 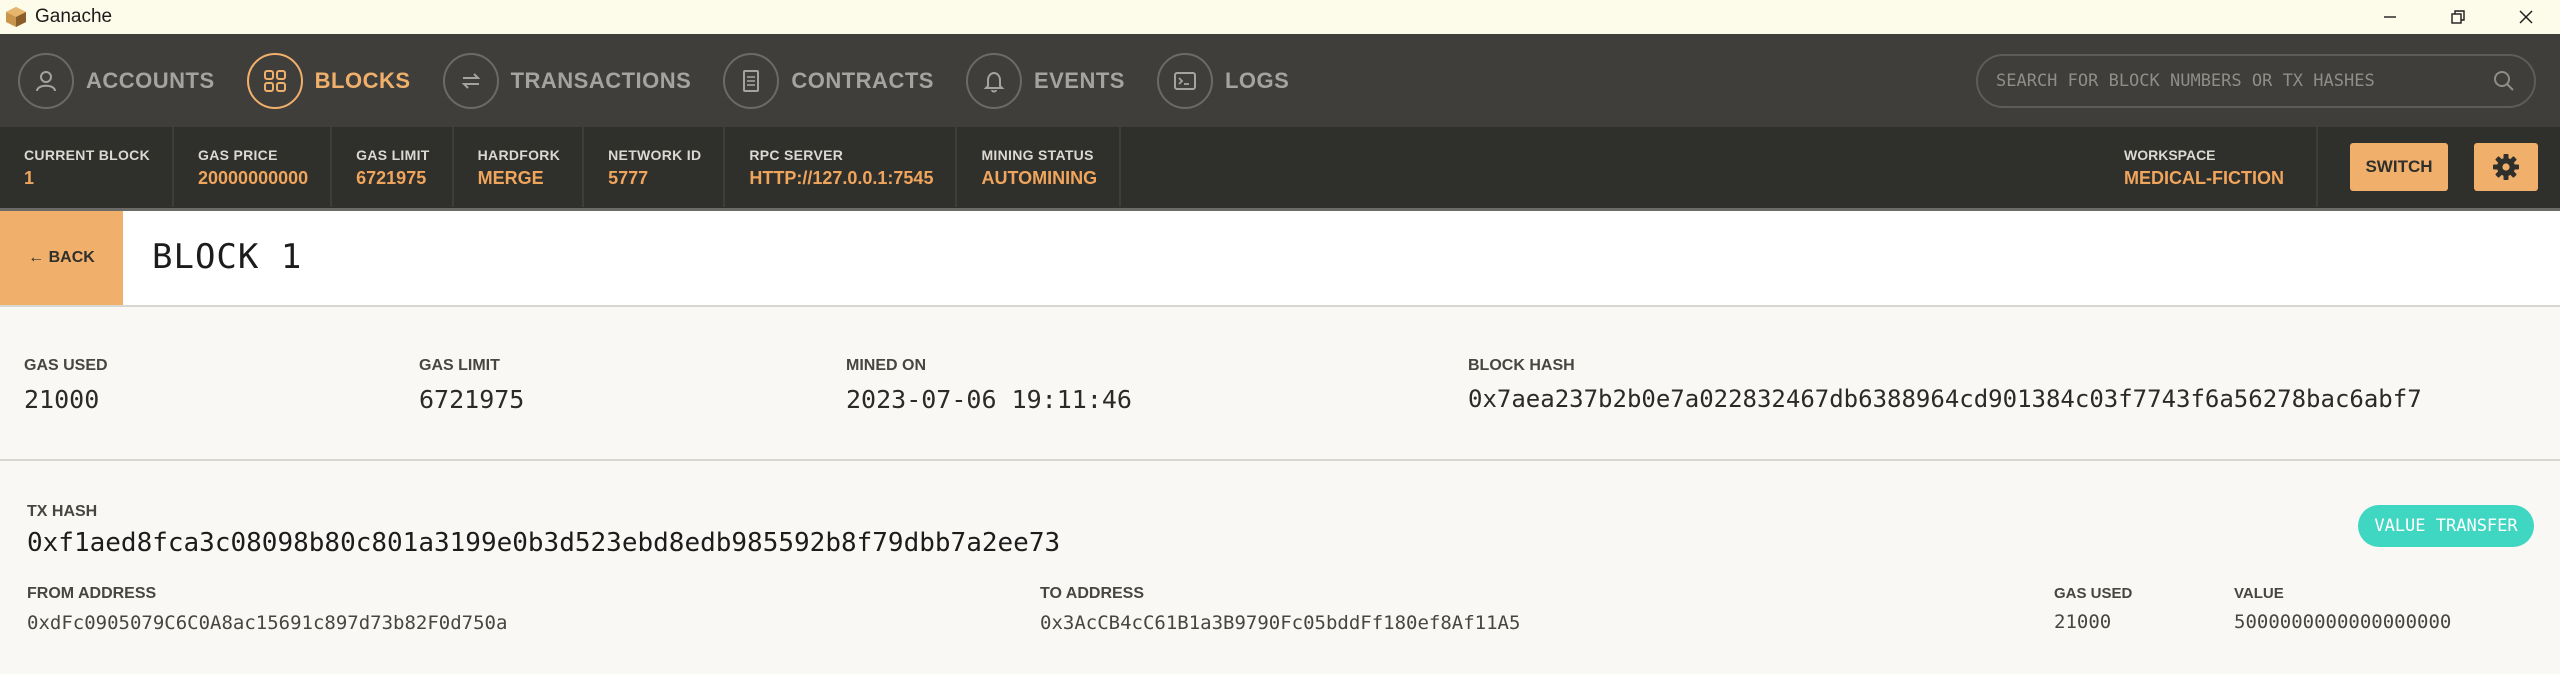 I want to click on stat-value: 5777, so click(x=628, y=178).